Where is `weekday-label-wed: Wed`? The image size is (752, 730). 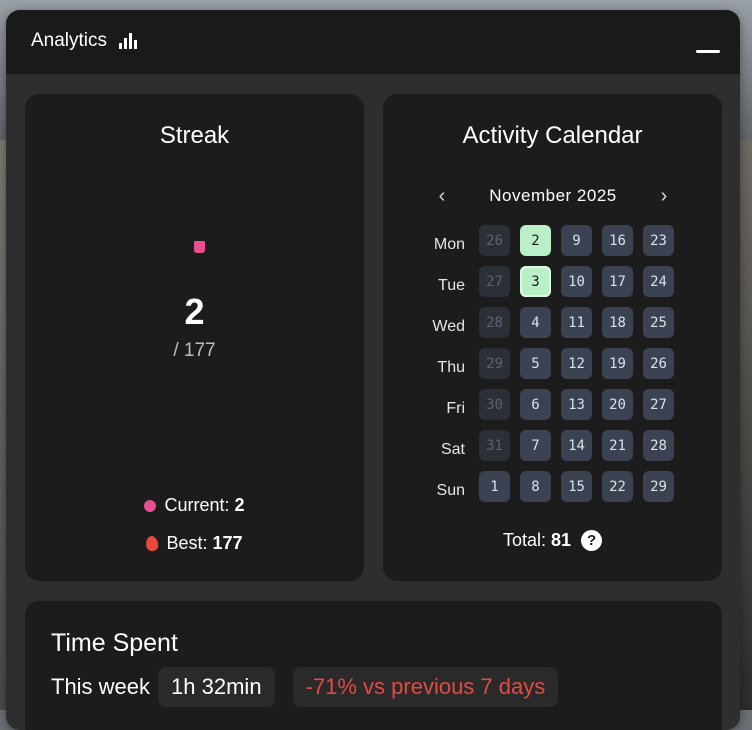 weekday-label-wed: Wed is located at coordinates (448, 326).